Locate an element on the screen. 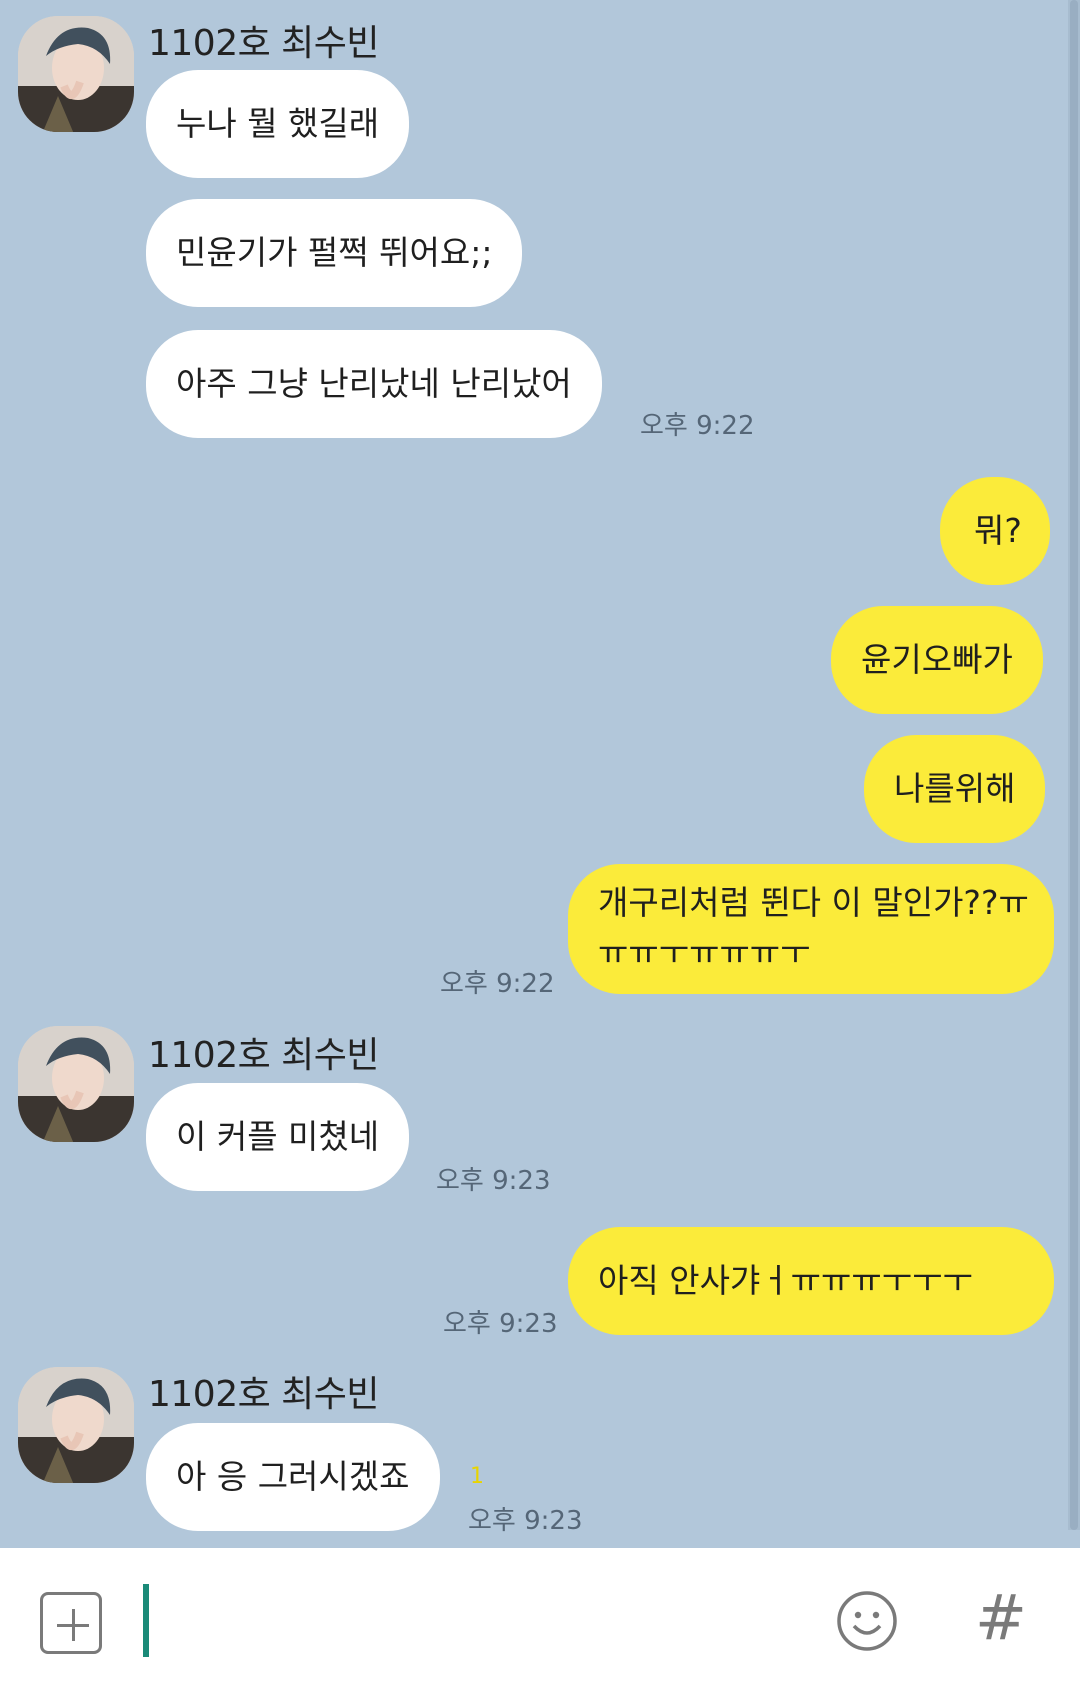 This screenshot has height=1691, width=1080. message-bubble-outgoing: 아직 안사갸ㅓㅠㅠㅠㅜㅜㅜ is located at coordinates (811, 1281).